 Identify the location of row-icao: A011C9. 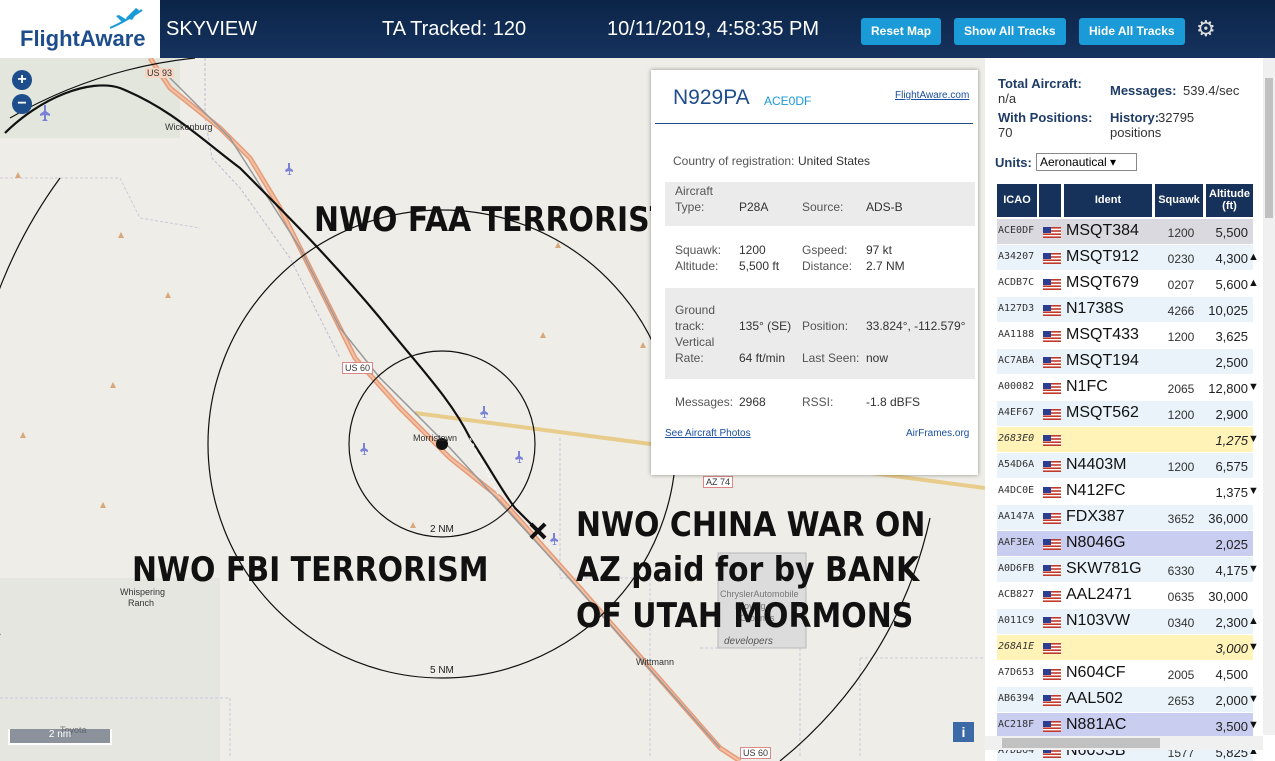
(1016, 620).